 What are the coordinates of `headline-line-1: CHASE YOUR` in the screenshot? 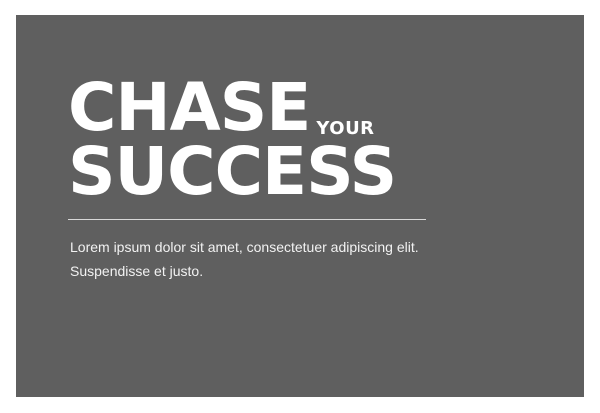 It's located at (254, 106).